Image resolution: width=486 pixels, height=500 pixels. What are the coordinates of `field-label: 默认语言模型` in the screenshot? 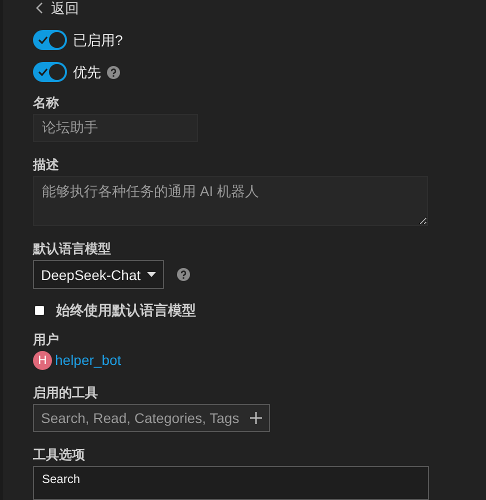 It's located at (72, 249).